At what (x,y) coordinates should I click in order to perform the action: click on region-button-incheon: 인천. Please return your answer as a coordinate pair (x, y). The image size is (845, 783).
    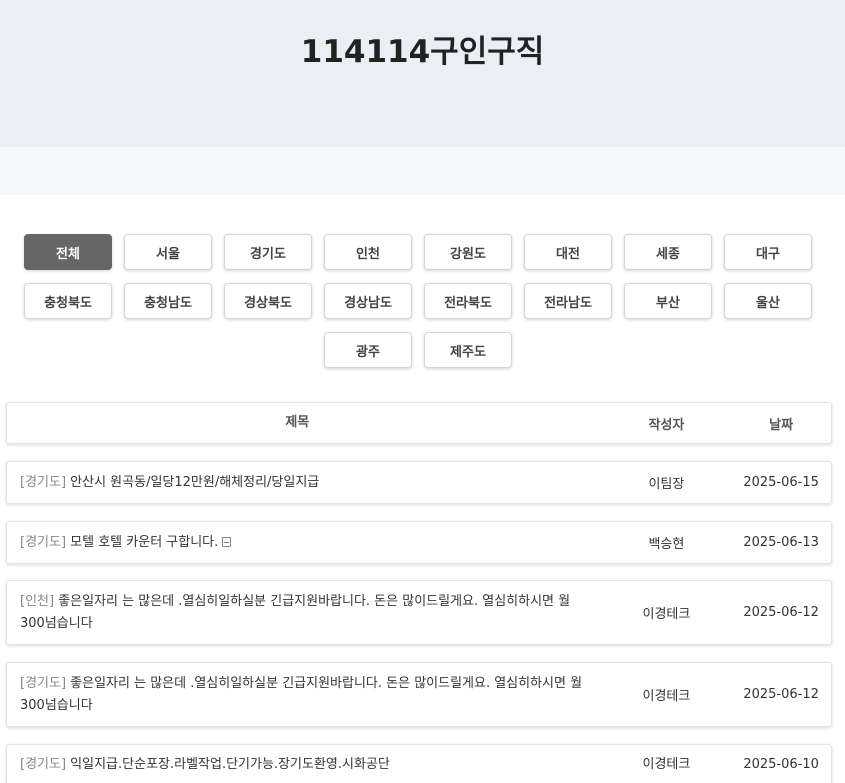
    Looking at the image, I should click on (368, 252).